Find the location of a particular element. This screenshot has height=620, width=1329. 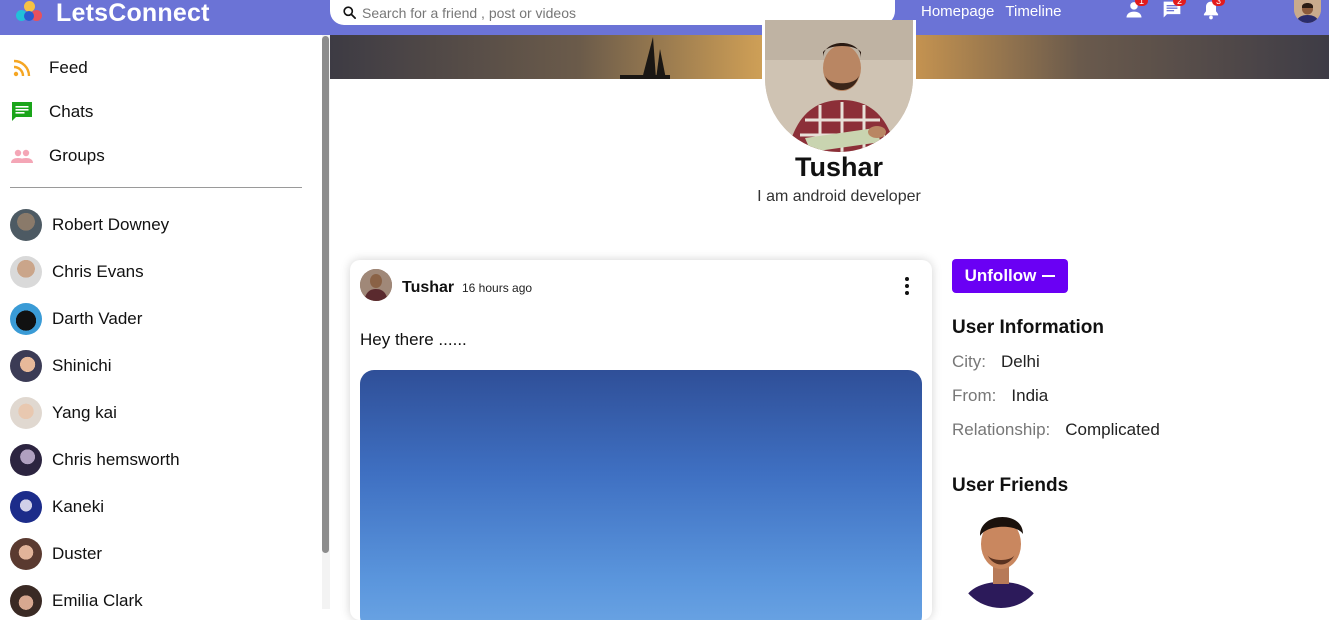

info-value: Complicated is located at coordinates (1112, 429).